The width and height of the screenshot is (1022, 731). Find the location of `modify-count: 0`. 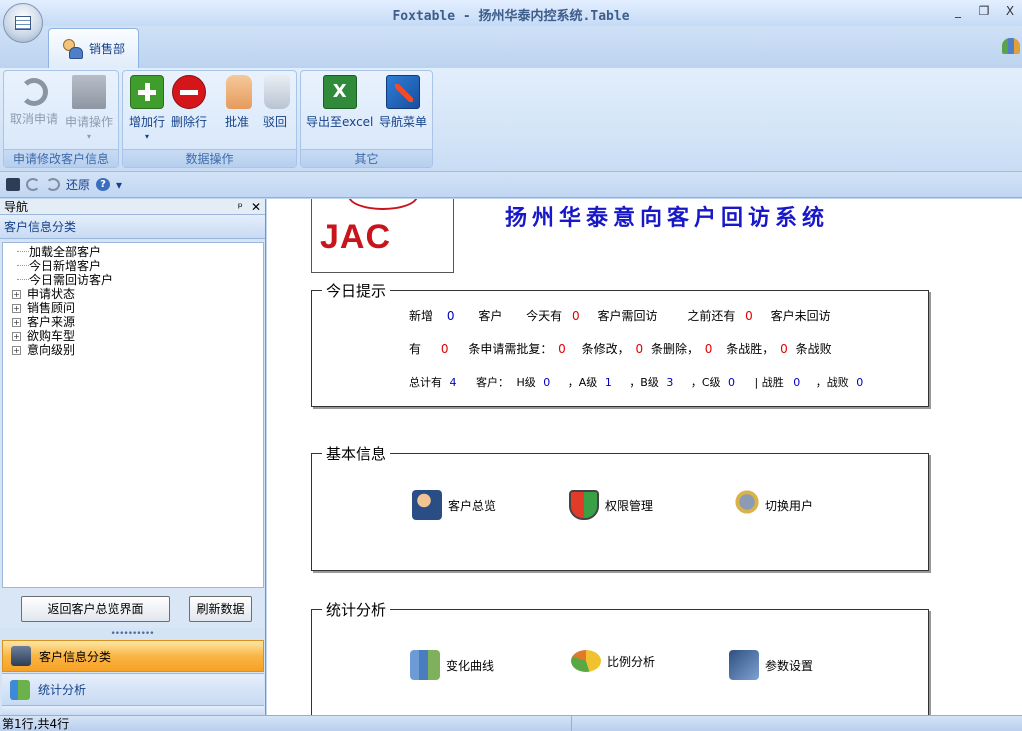

modify-count: 0 is located at coordinates (562, 349).